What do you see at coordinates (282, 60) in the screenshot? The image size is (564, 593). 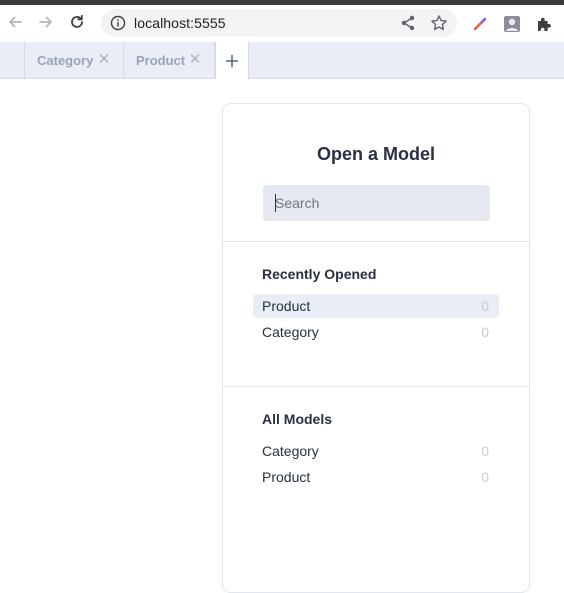 I see `model-tab-bar: Category ✕ Product ✕` at bounding box center [282, 60].